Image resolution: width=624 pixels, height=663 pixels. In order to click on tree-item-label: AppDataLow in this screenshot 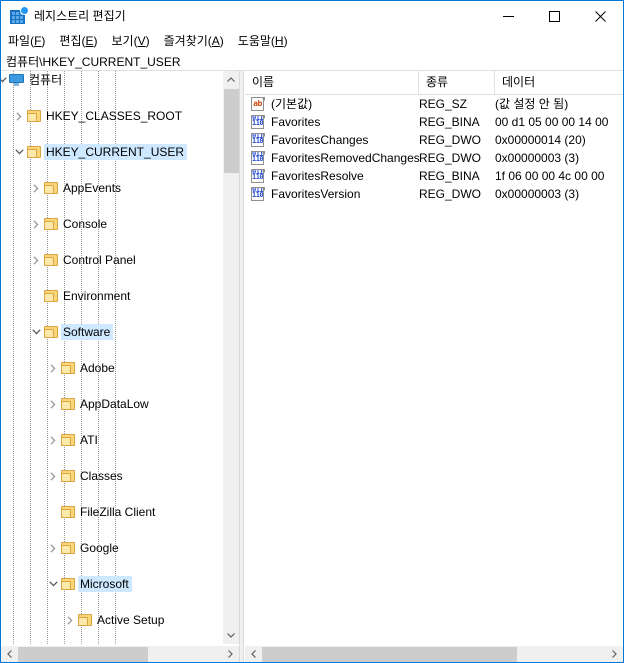, I will do `click(114, 404)`.